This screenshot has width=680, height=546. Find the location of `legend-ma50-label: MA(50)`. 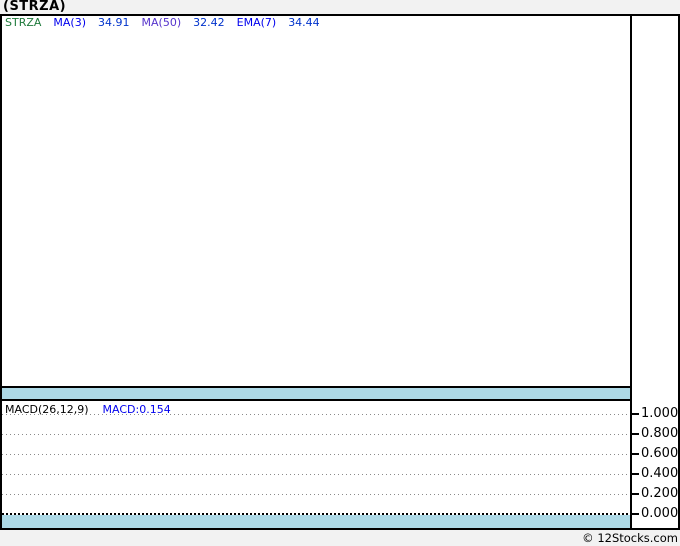

legend-ma50-label: MA(50) is located at coordinates (161, 22).